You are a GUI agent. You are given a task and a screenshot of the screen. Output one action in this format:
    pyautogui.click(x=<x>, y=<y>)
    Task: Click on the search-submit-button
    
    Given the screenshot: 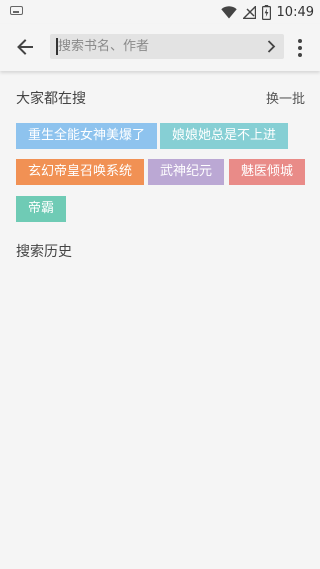 What is the action you would take?
    pyautogui.click(x=271, y=46)
    